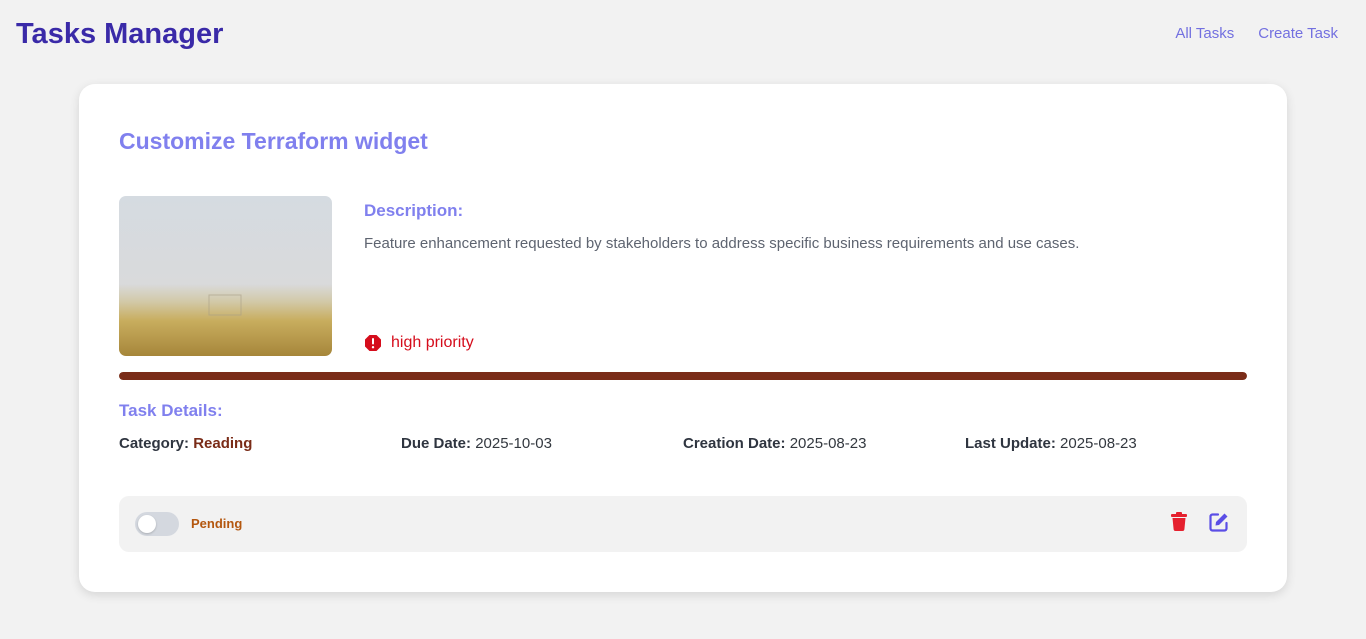  I want to click on detail-category: Category: Reading, so click(260, 443).